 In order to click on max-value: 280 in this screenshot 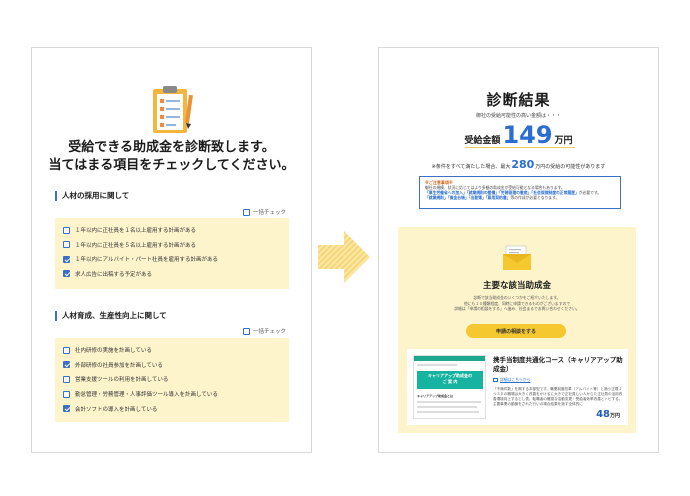, I will do `click(523, 164)`.